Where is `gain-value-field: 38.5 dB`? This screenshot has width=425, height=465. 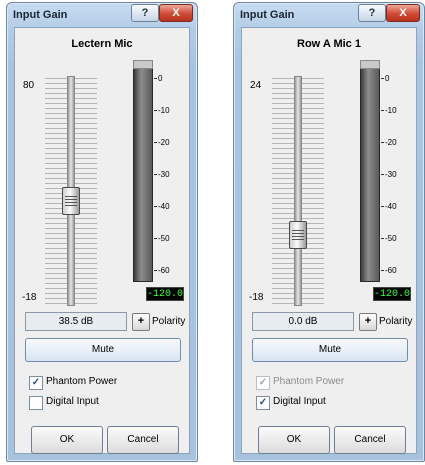
gain-value-field: 38.5 dB is located at coordinates (76, 321).